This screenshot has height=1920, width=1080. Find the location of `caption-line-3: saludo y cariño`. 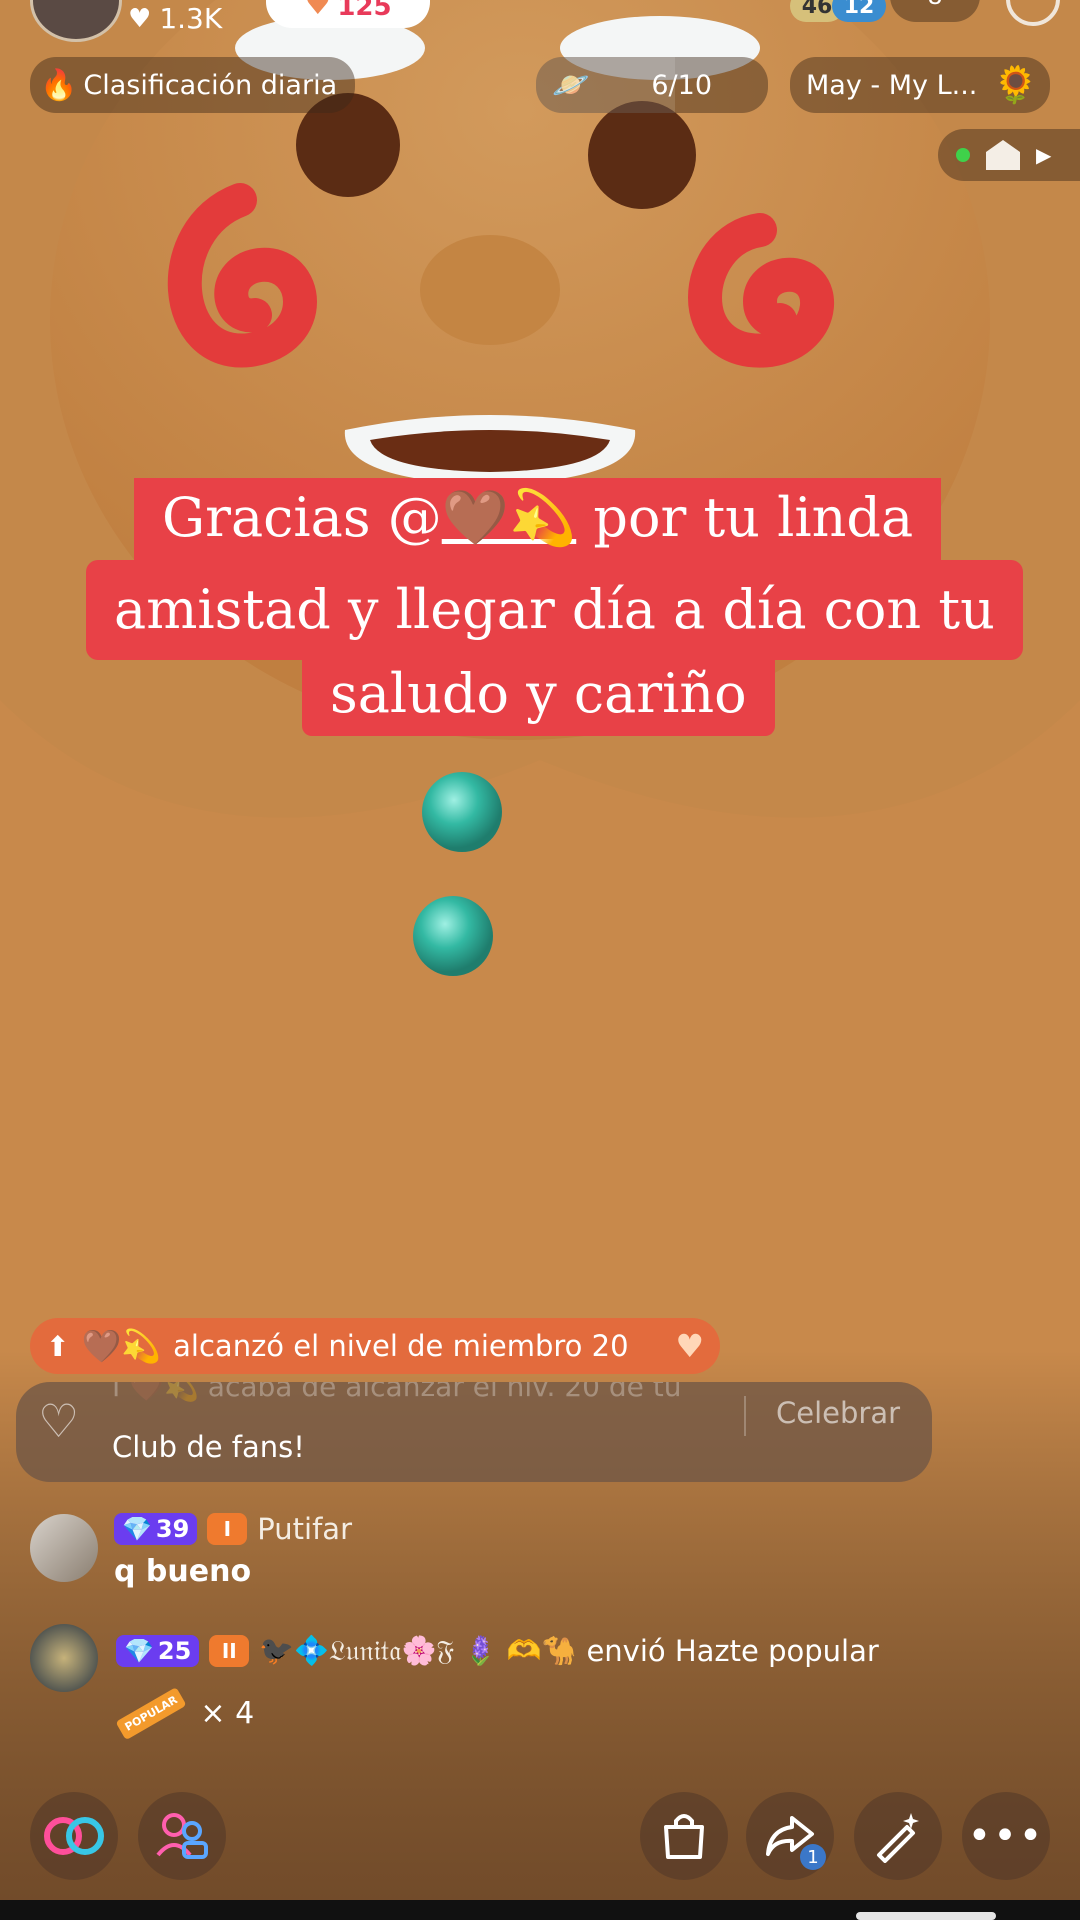

caption-line-3: saludo y cariño is located at coordinates (538, 695).